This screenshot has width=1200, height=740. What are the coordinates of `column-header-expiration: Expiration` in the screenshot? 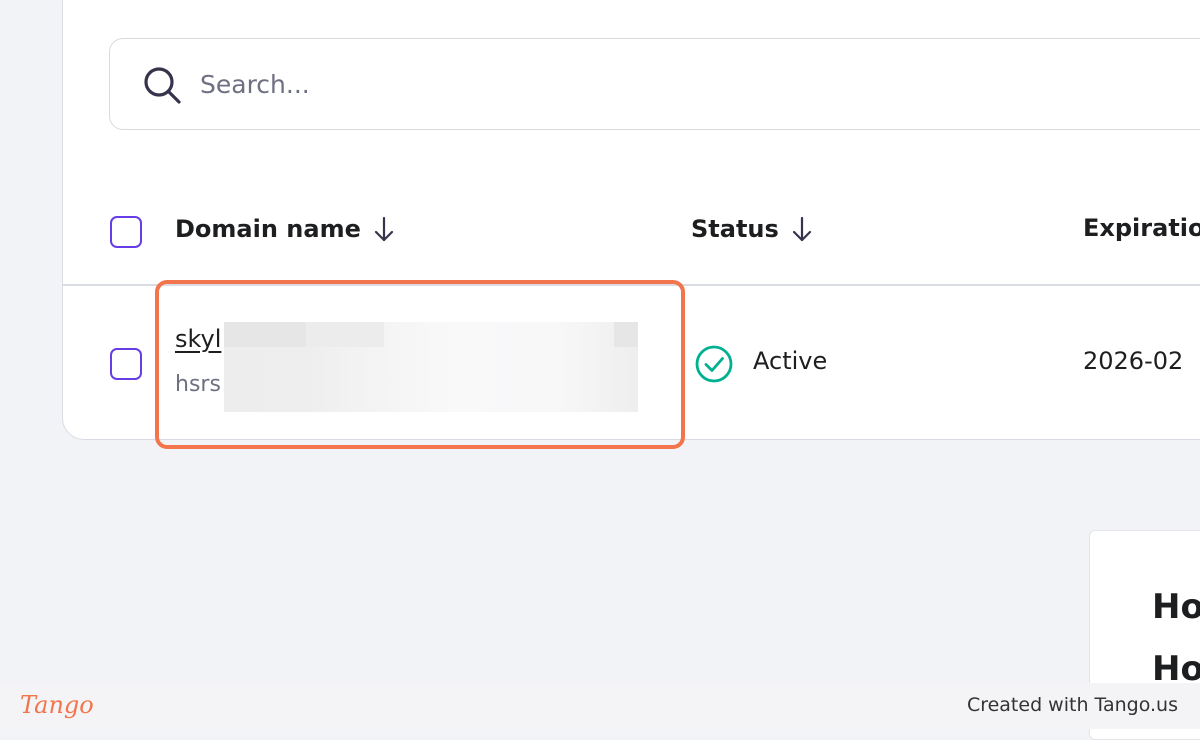 It's located at (1141, 228).